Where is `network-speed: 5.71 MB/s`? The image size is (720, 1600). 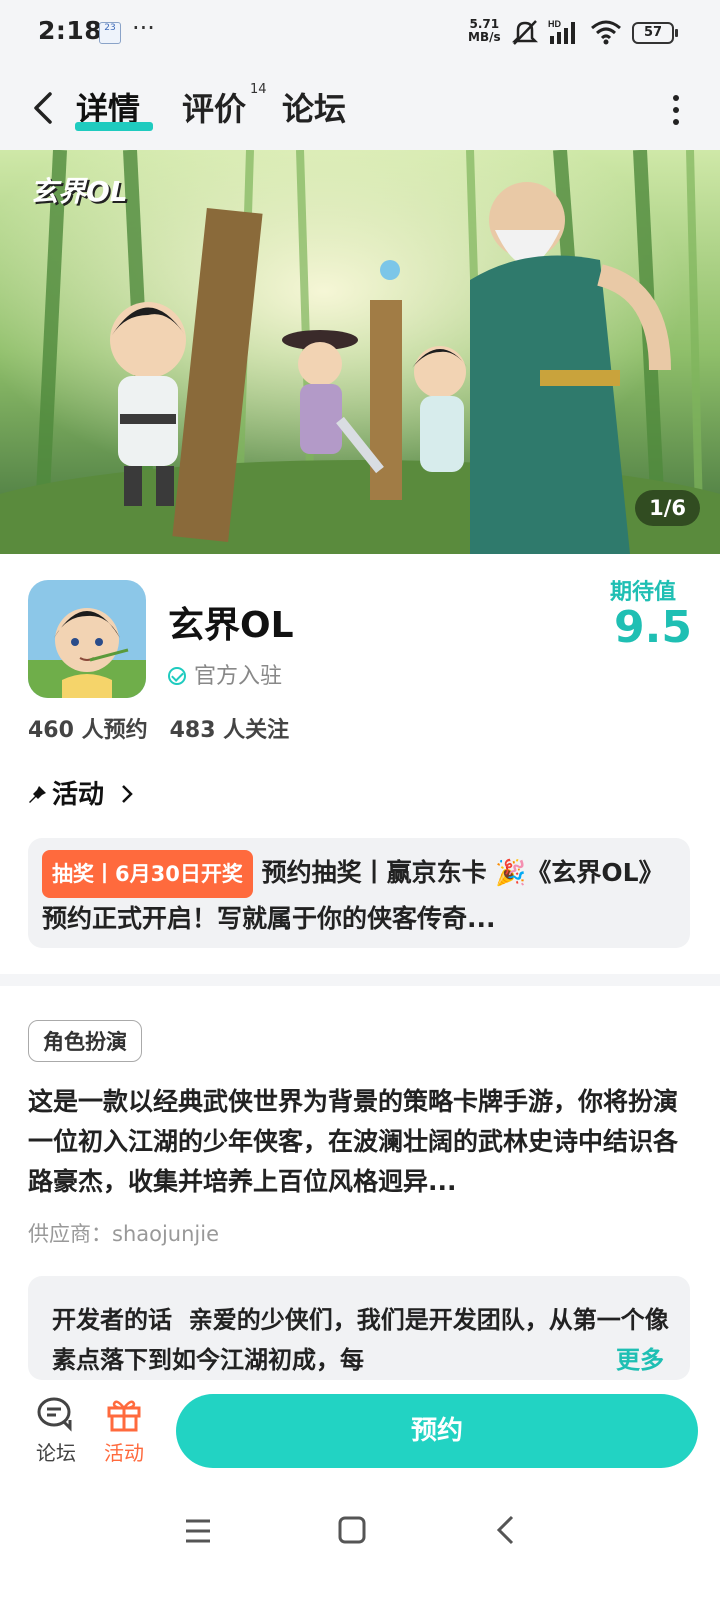
network-speed: 5.71 MB/s is located at coordinates (484, 31).